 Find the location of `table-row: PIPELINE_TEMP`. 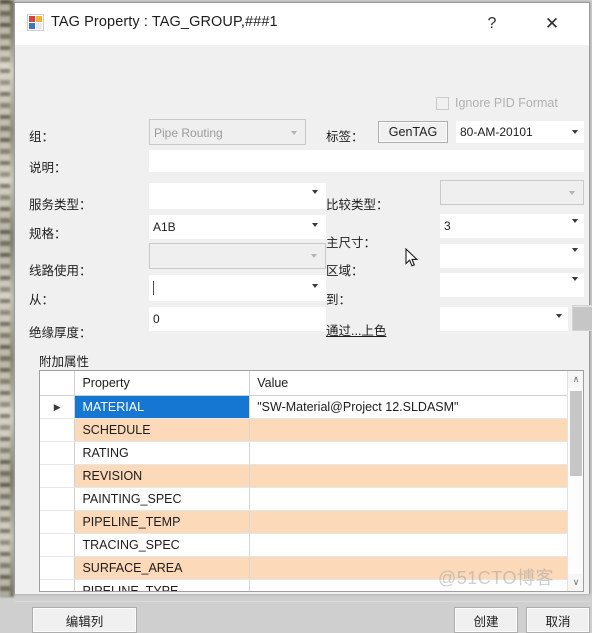

table-row: PIPELINE_TEMP is located at coordinates (304, 522).